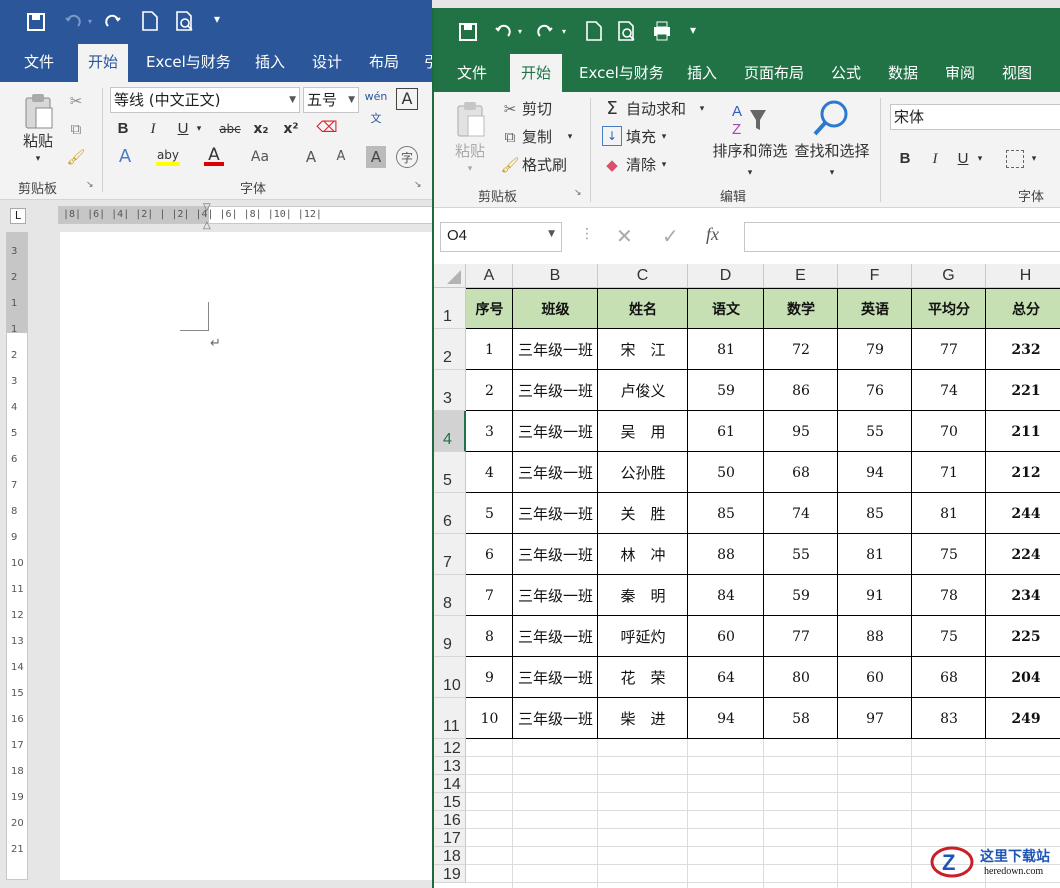 The height and width of the screenshot is (888, 1060). Describe the element at coordinates (801, 595) in the screenshot. I see `table-cell: 59` at that location.